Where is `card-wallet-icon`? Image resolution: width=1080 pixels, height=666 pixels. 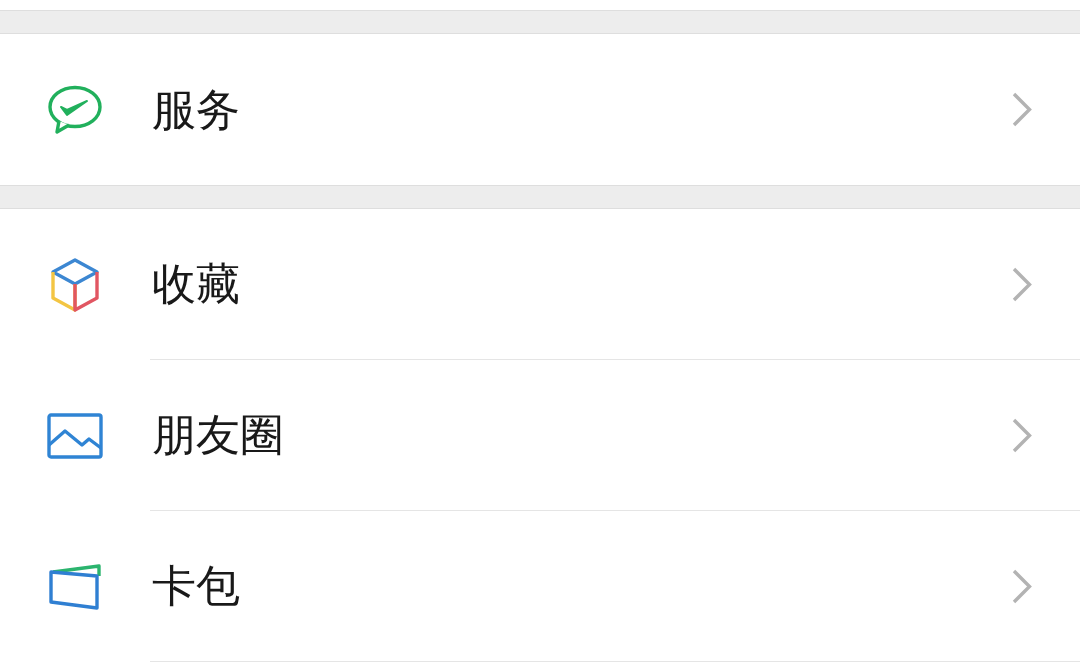
card-wallet-icon is located at coordinates (75, 586).